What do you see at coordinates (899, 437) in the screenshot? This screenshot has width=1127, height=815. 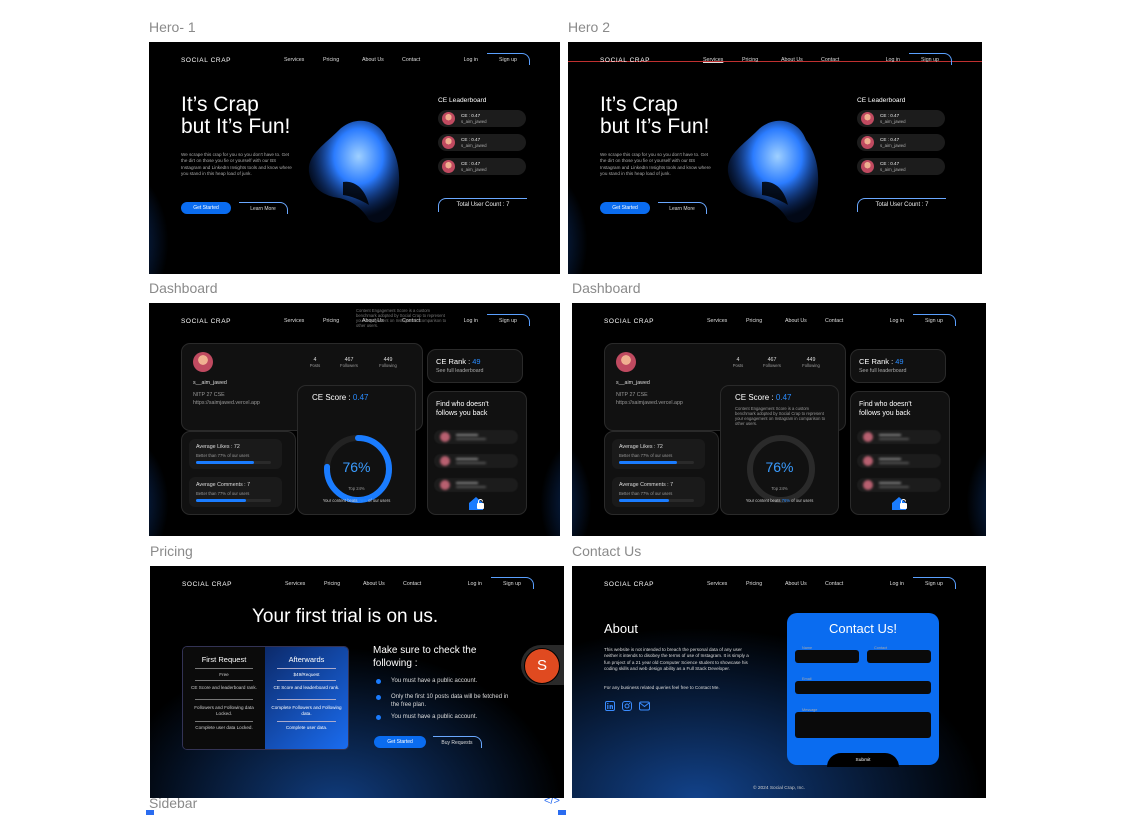 I see `blurred-user-row` at bounding box center [899, 437].